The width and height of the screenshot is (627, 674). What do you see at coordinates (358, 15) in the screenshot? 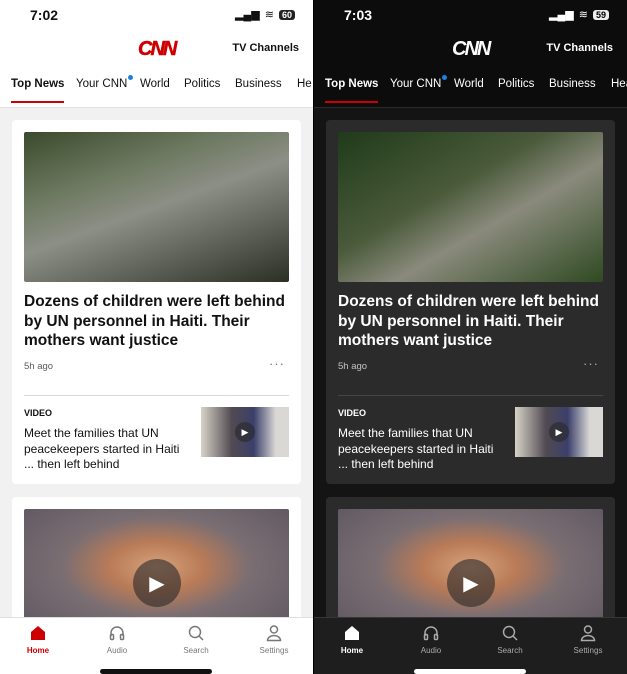
I see `status-time: 7:03` at bounding box center [358, 15].